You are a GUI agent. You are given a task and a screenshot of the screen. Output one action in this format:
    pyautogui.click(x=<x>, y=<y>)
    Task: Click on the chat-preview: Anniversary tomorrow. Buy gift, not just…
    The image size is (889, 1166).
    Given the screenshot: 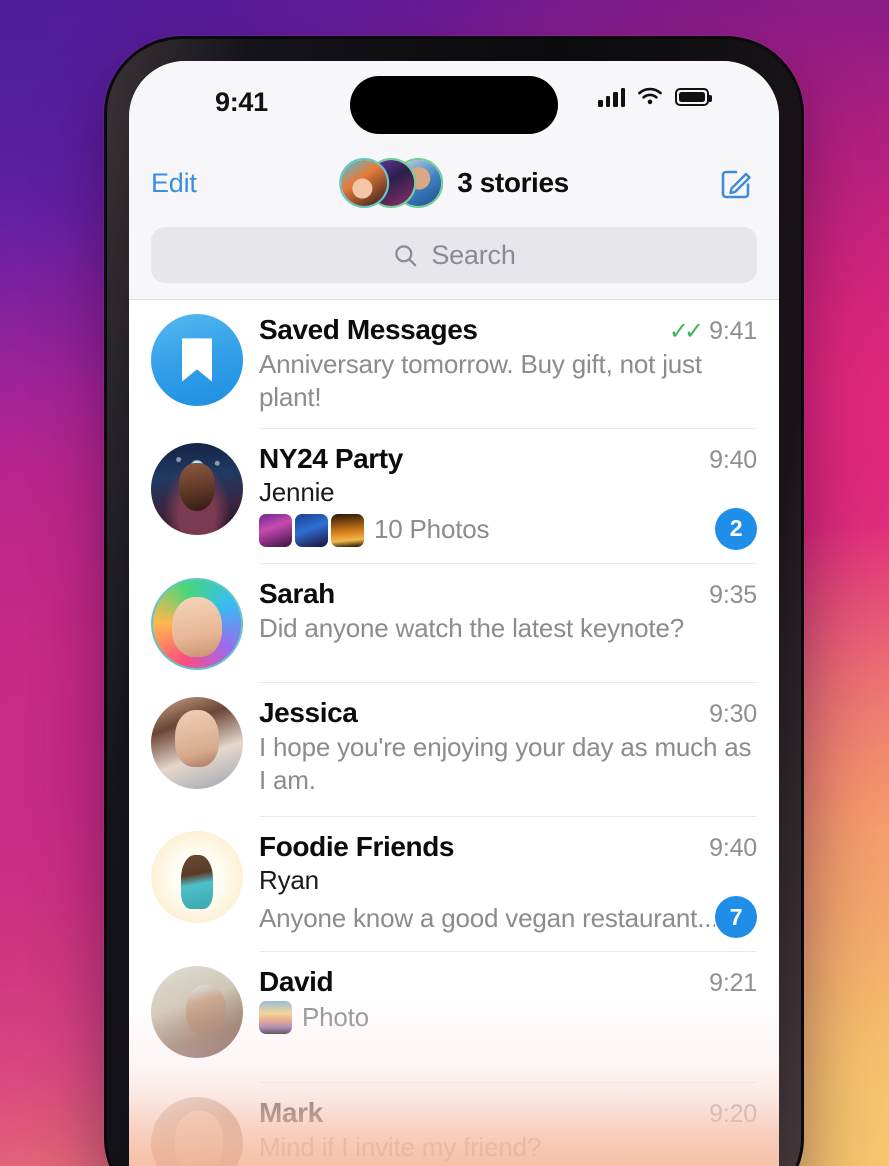 What is the action you would take?
    pyautogui.click(x=480, y=381)
    